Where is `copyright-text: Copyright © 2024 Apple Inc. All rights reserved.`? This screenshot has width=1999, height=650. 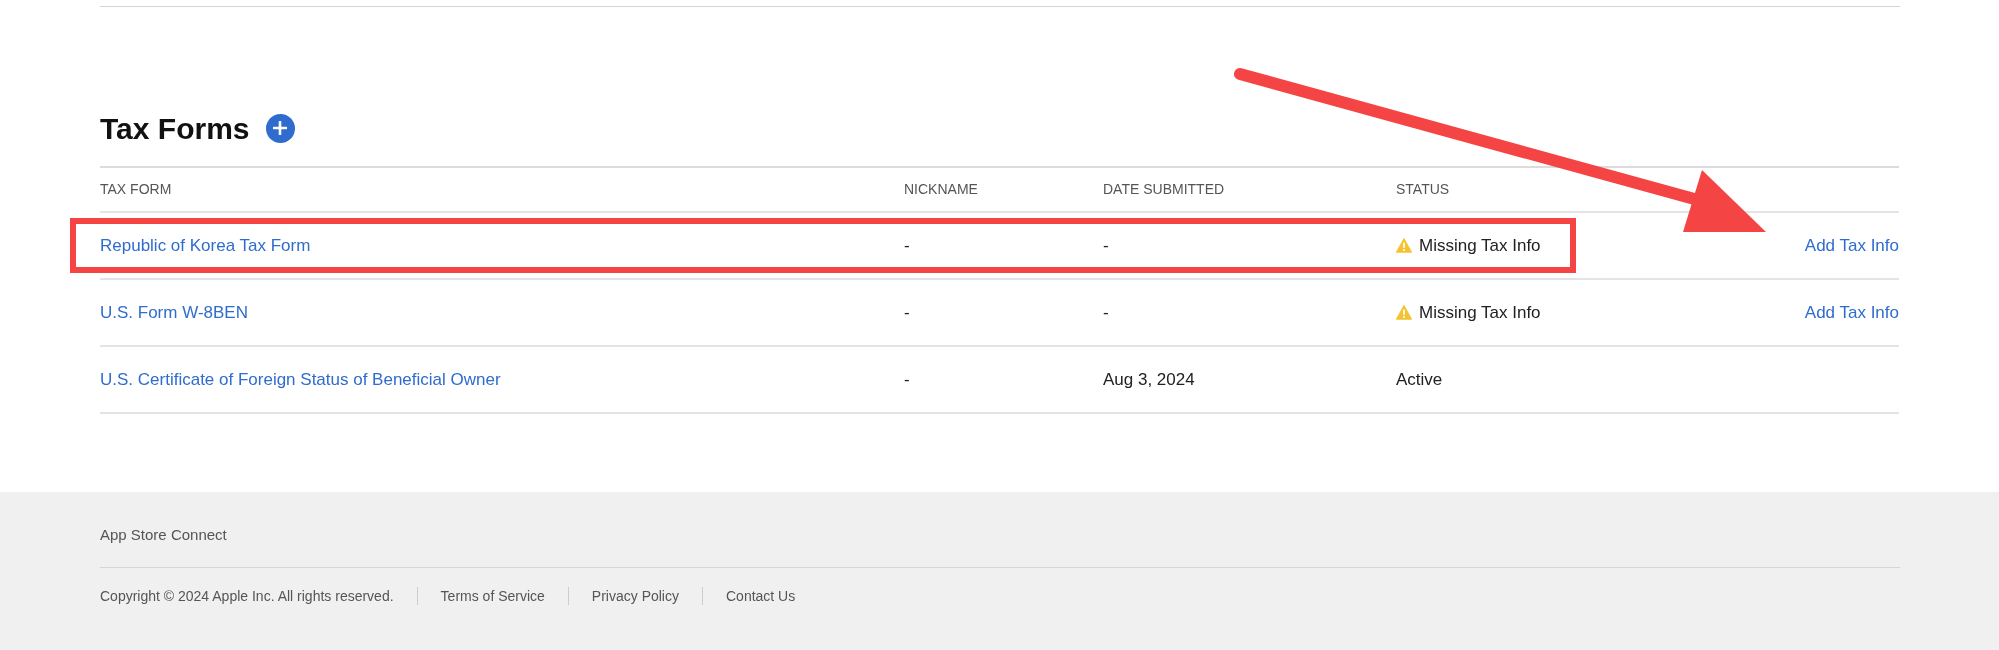 copyright-text: Copyright © 2024 Apple Inc. All rights reserved. is located at coordinates (247, 596).